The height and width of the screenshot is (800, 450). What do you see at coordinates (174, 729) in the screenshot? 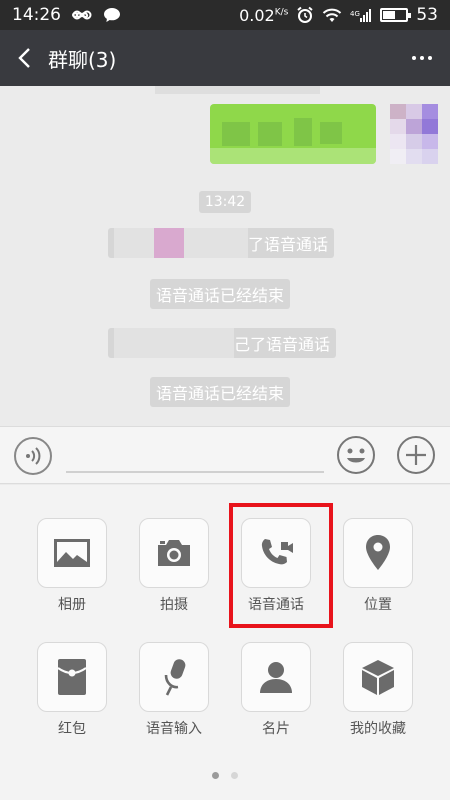
I see `voice-input-label: 语音输入` at bounding box center [174, 729].